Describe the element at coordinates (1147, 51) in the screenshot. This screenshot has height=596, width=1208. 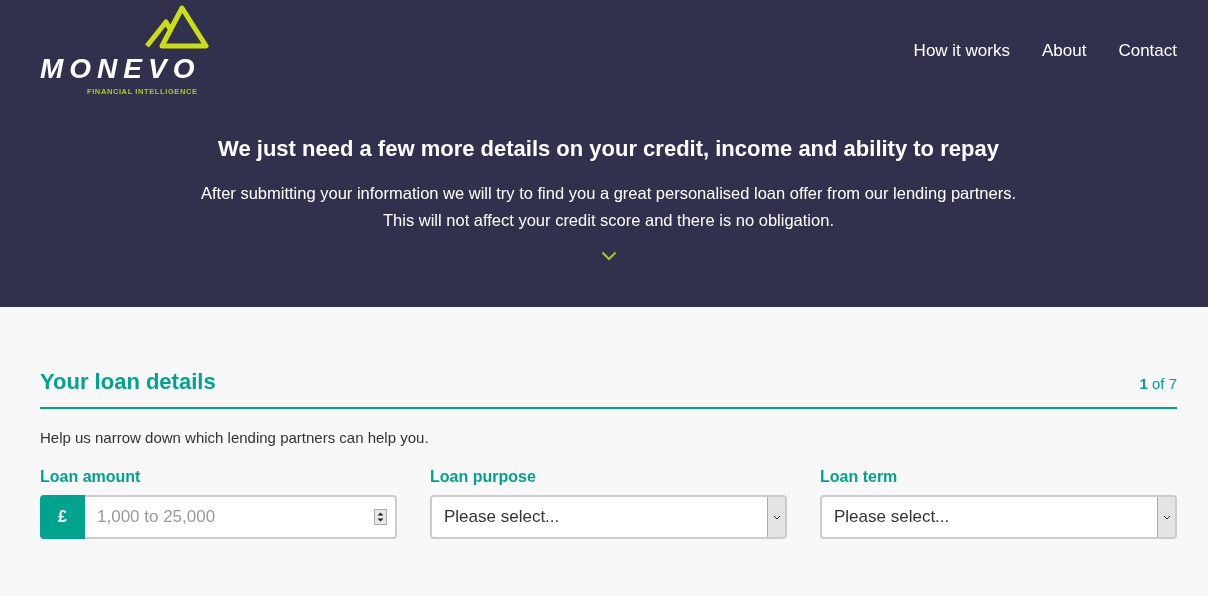
I see `nav-link: Contact` at that location.